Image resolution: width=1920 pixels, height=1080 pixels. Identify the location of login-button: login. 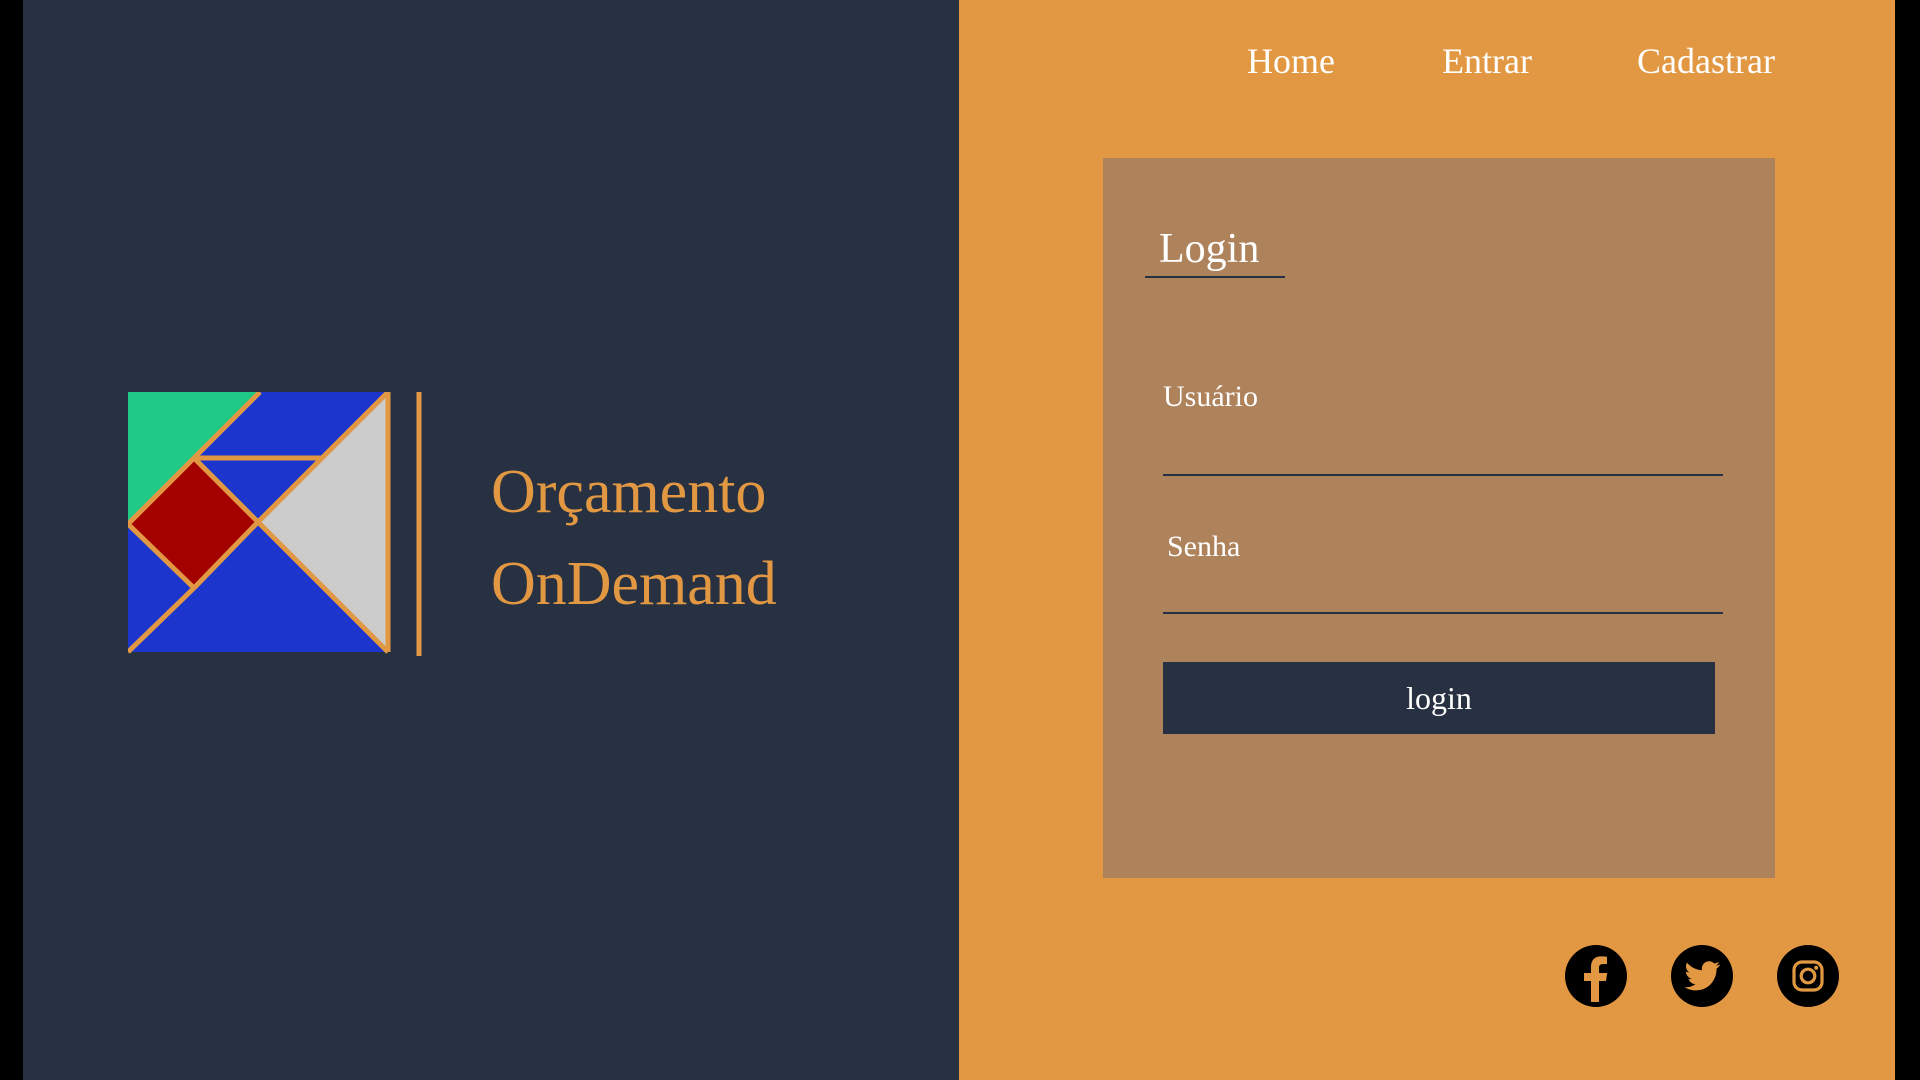
(1439, 698).